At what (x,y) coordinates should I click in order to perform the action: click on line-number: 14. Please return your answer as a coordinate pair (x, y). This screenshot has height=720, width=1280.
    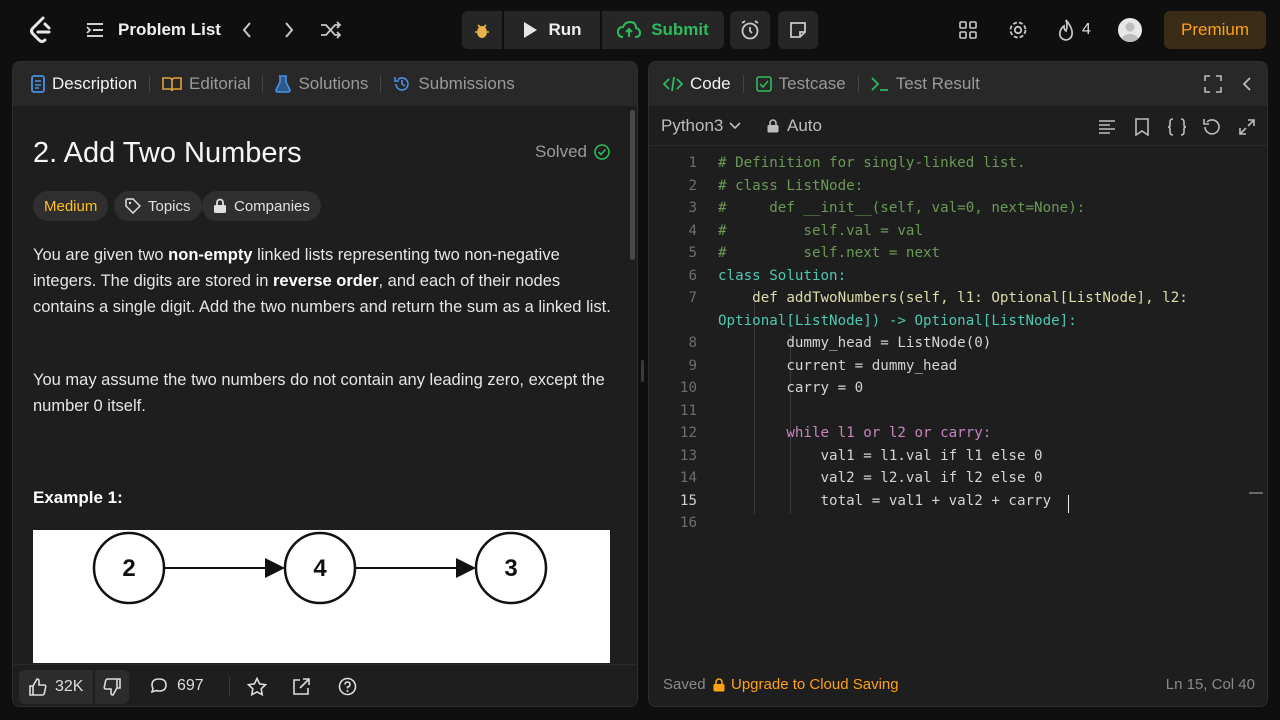
    Looking at the image, I should click on (688, 478).